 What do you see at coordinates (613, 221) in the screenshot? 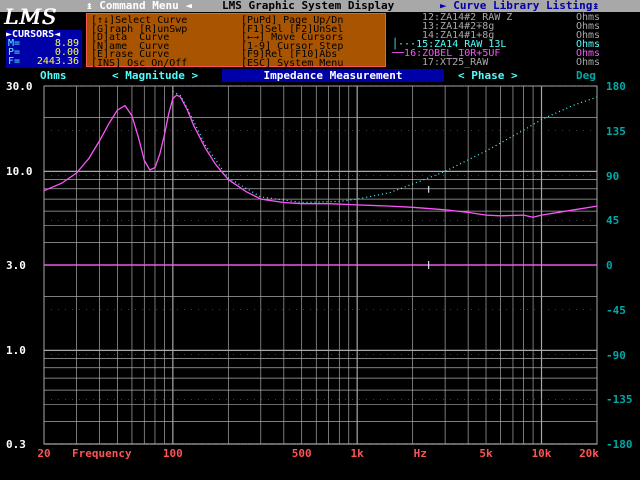
I see `y2-tick-label: 45` at bounding box center [613, 221].